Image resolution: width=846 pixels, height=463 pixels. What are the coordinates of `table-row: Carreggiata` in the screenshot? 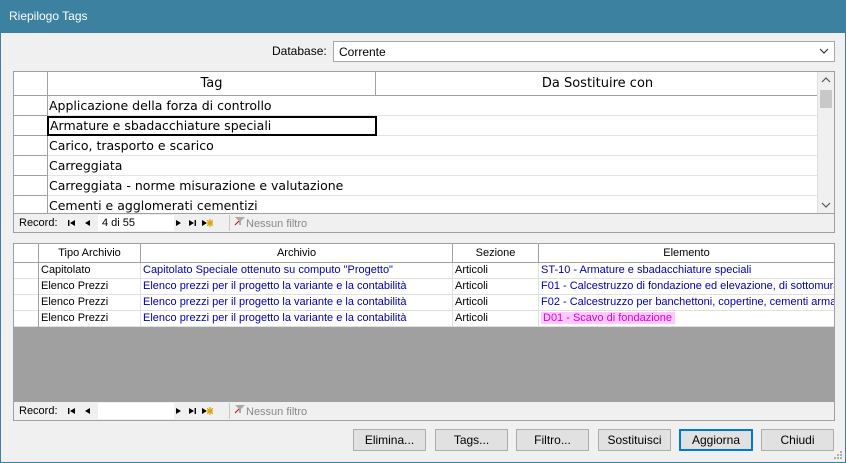 It's located at (416, 166).